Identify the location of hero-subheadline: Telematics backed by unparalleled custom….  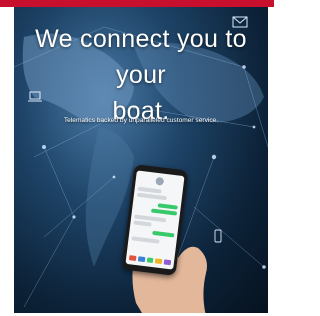
(141, 120).